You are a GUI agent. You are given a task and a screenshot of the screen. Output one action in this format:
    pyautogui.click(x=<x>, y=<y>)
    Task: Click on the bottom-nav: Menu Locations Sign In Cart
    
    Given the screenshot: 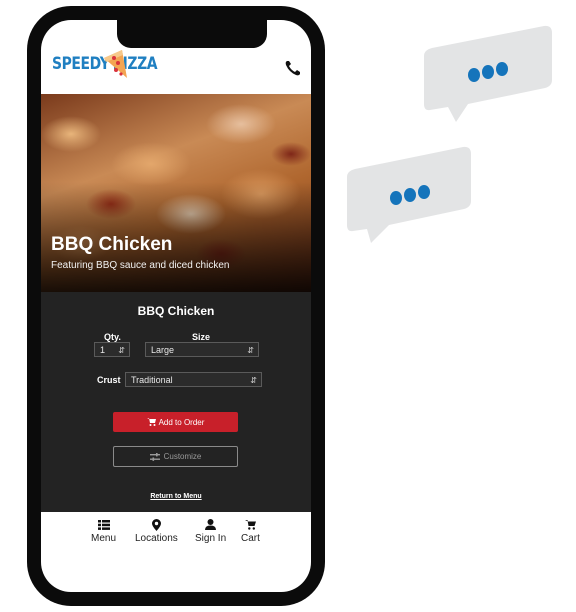 What is the action you would take?
    pyautogui.click(x=176, y=532)
    